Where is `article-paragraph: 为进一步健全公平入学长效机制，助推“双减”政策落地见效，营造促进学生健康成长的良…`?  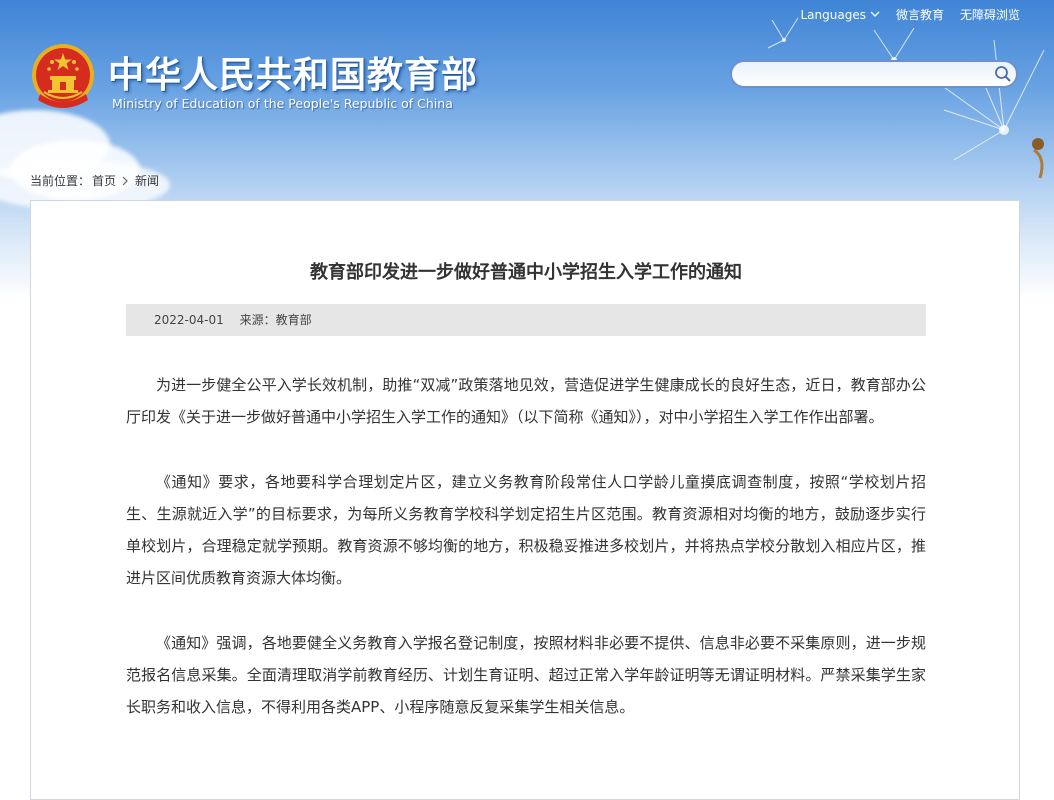 article-paragraph: 为进一步健全公平入学长效机制，助推“双减”政策落地见效，营造促进学生健康成长的良… is located at coordinates (526, 401).